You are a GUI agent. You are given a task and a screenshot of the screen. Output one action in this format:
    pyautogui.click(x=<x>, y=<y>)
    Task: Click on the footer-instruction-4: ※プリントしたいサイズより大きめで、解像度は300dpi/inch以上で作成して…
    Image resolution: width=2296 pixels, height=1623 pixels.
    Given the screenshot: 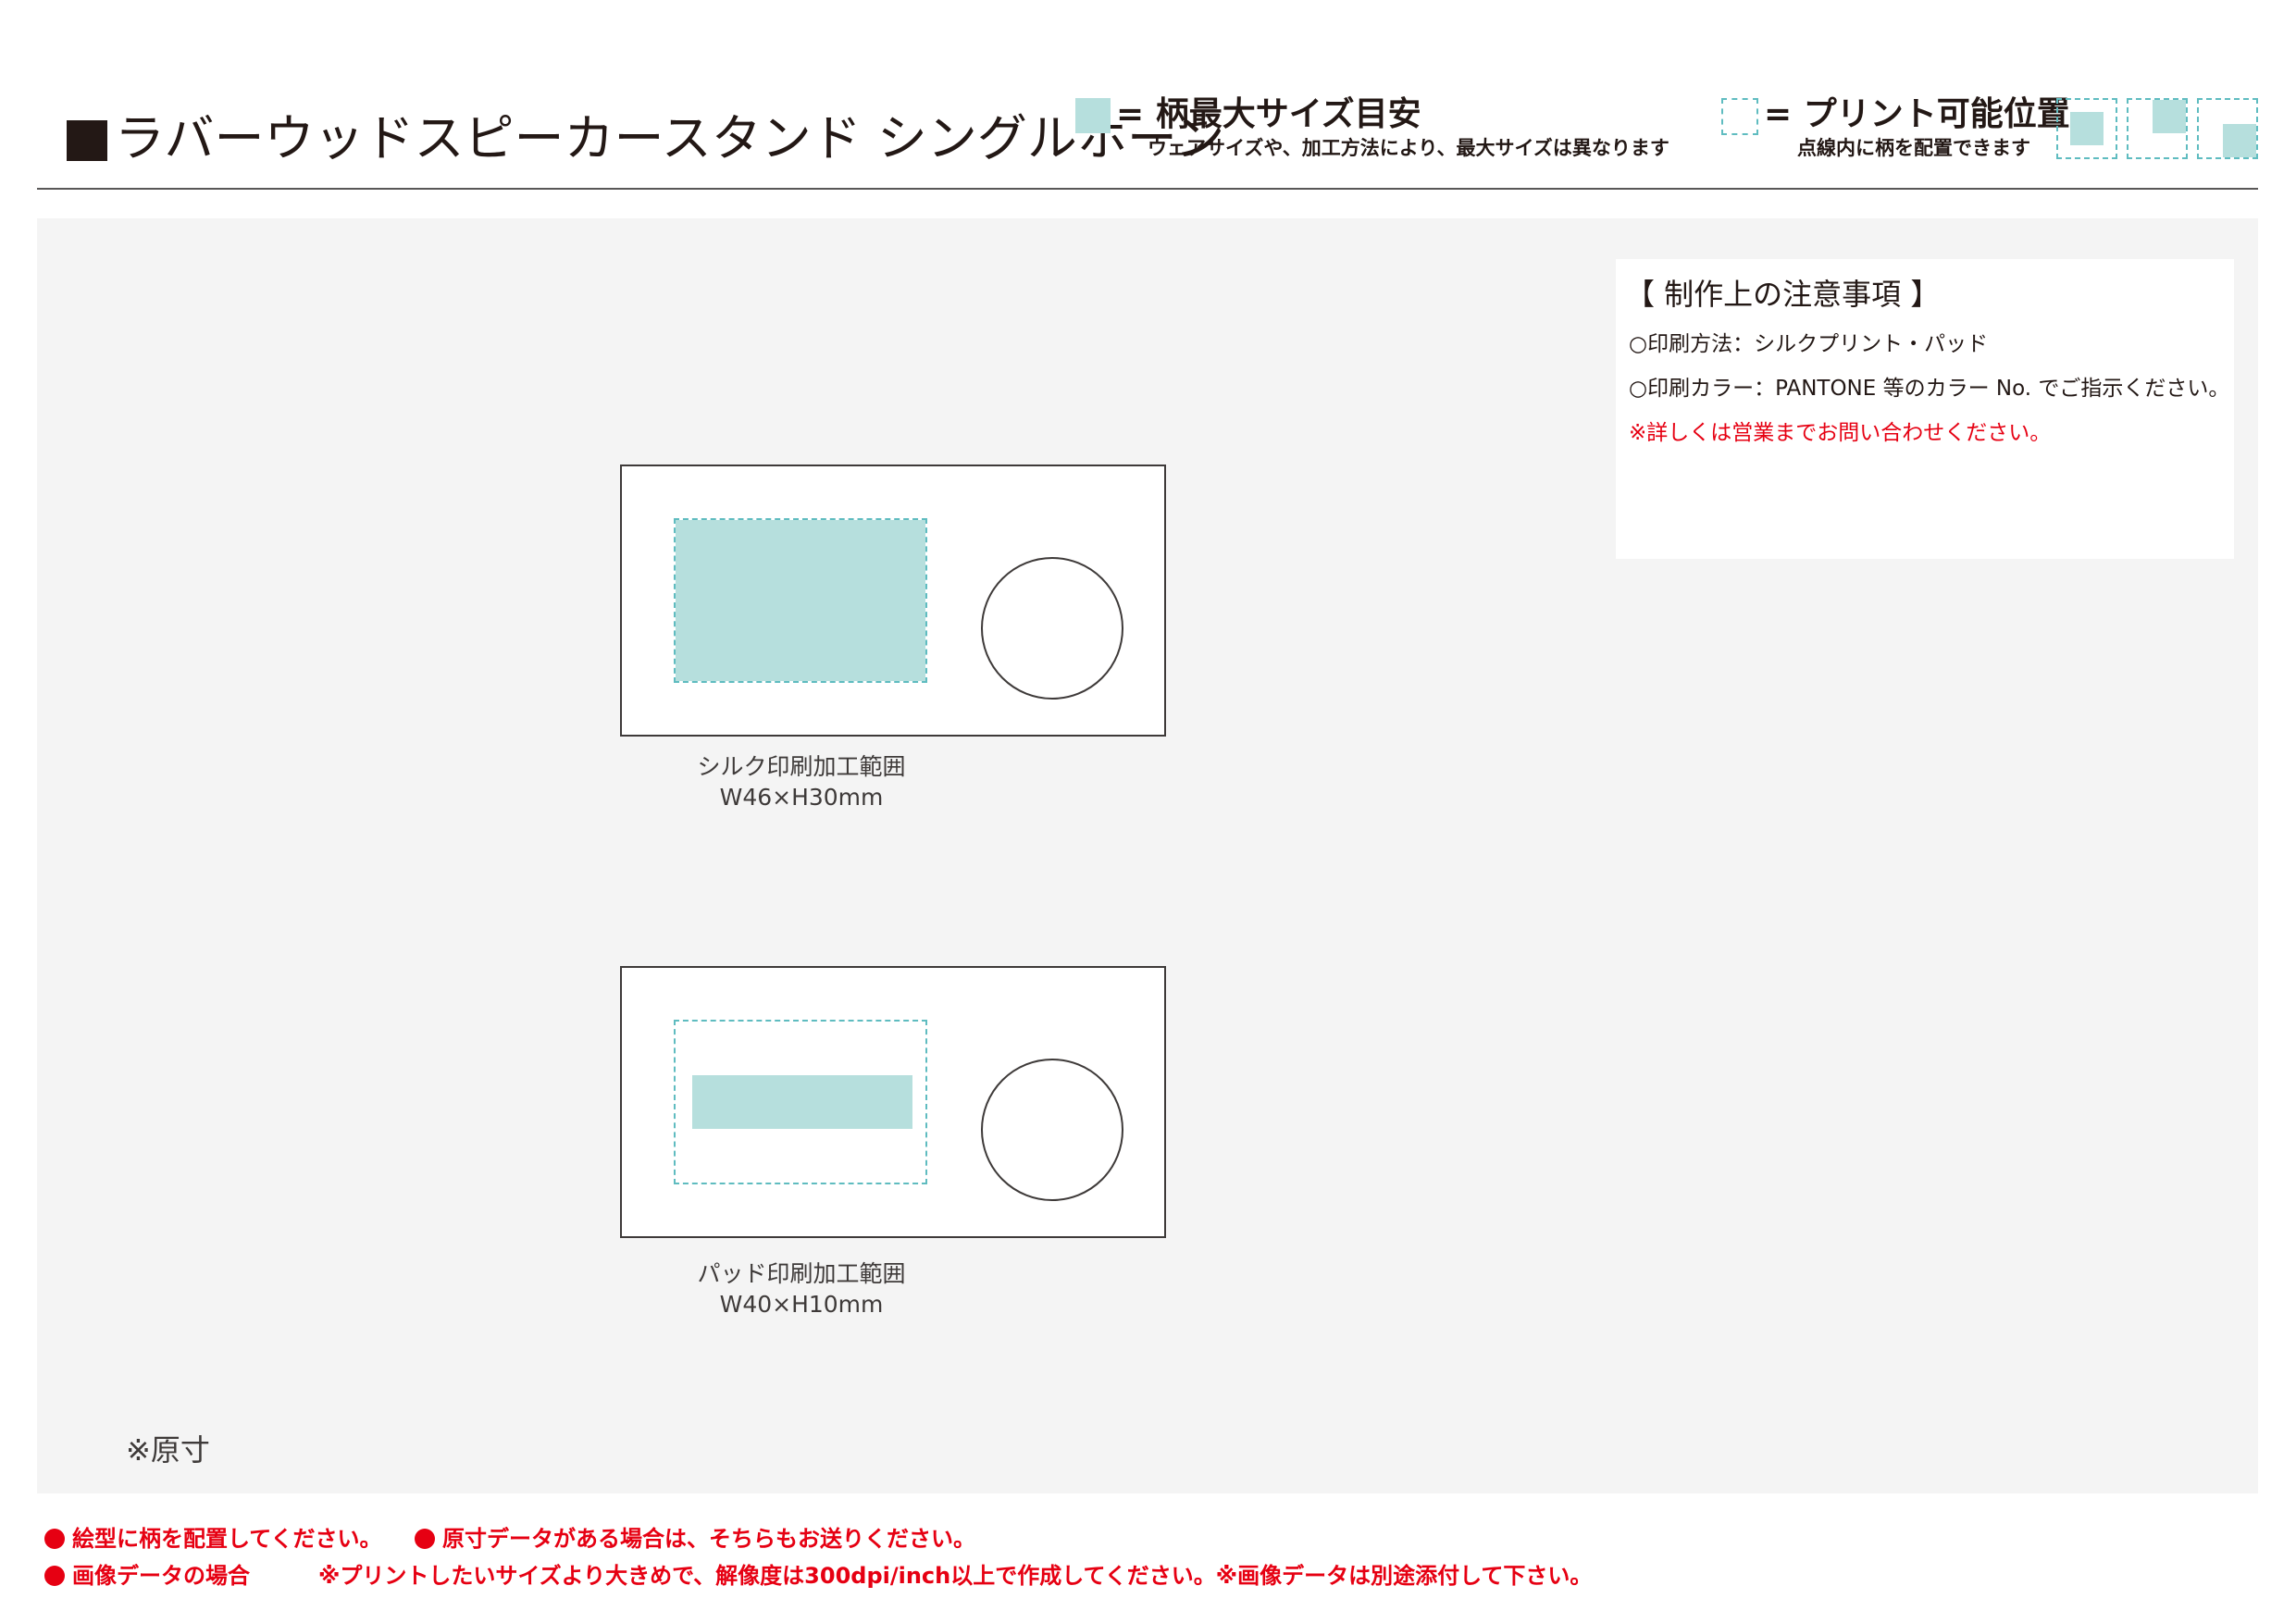 What is the action you would take?
    pyautogui.click(x=956, y=1576)
    